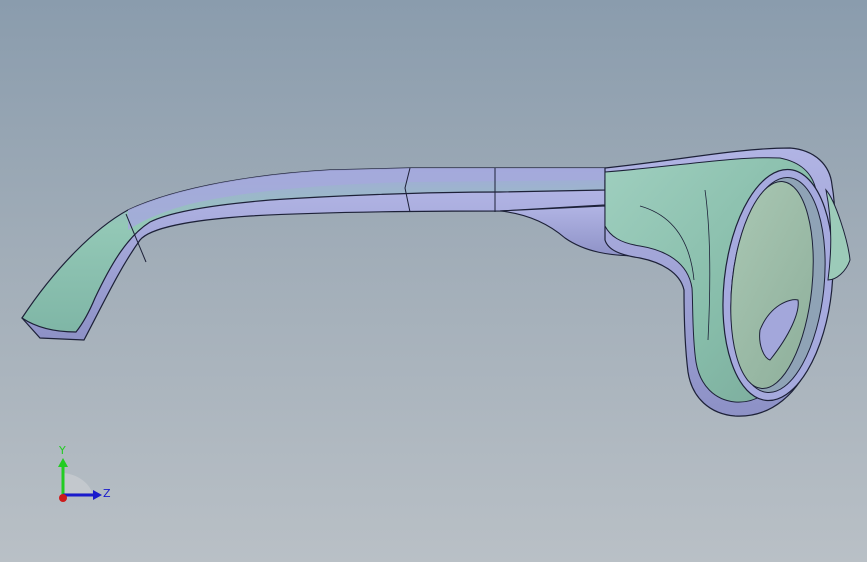 This screenshot has width=867, height=562. What do you see at coordinates (62, 450) in the screenshot?
I see `triad-y-label: Y` at bounding box center [62, 450].